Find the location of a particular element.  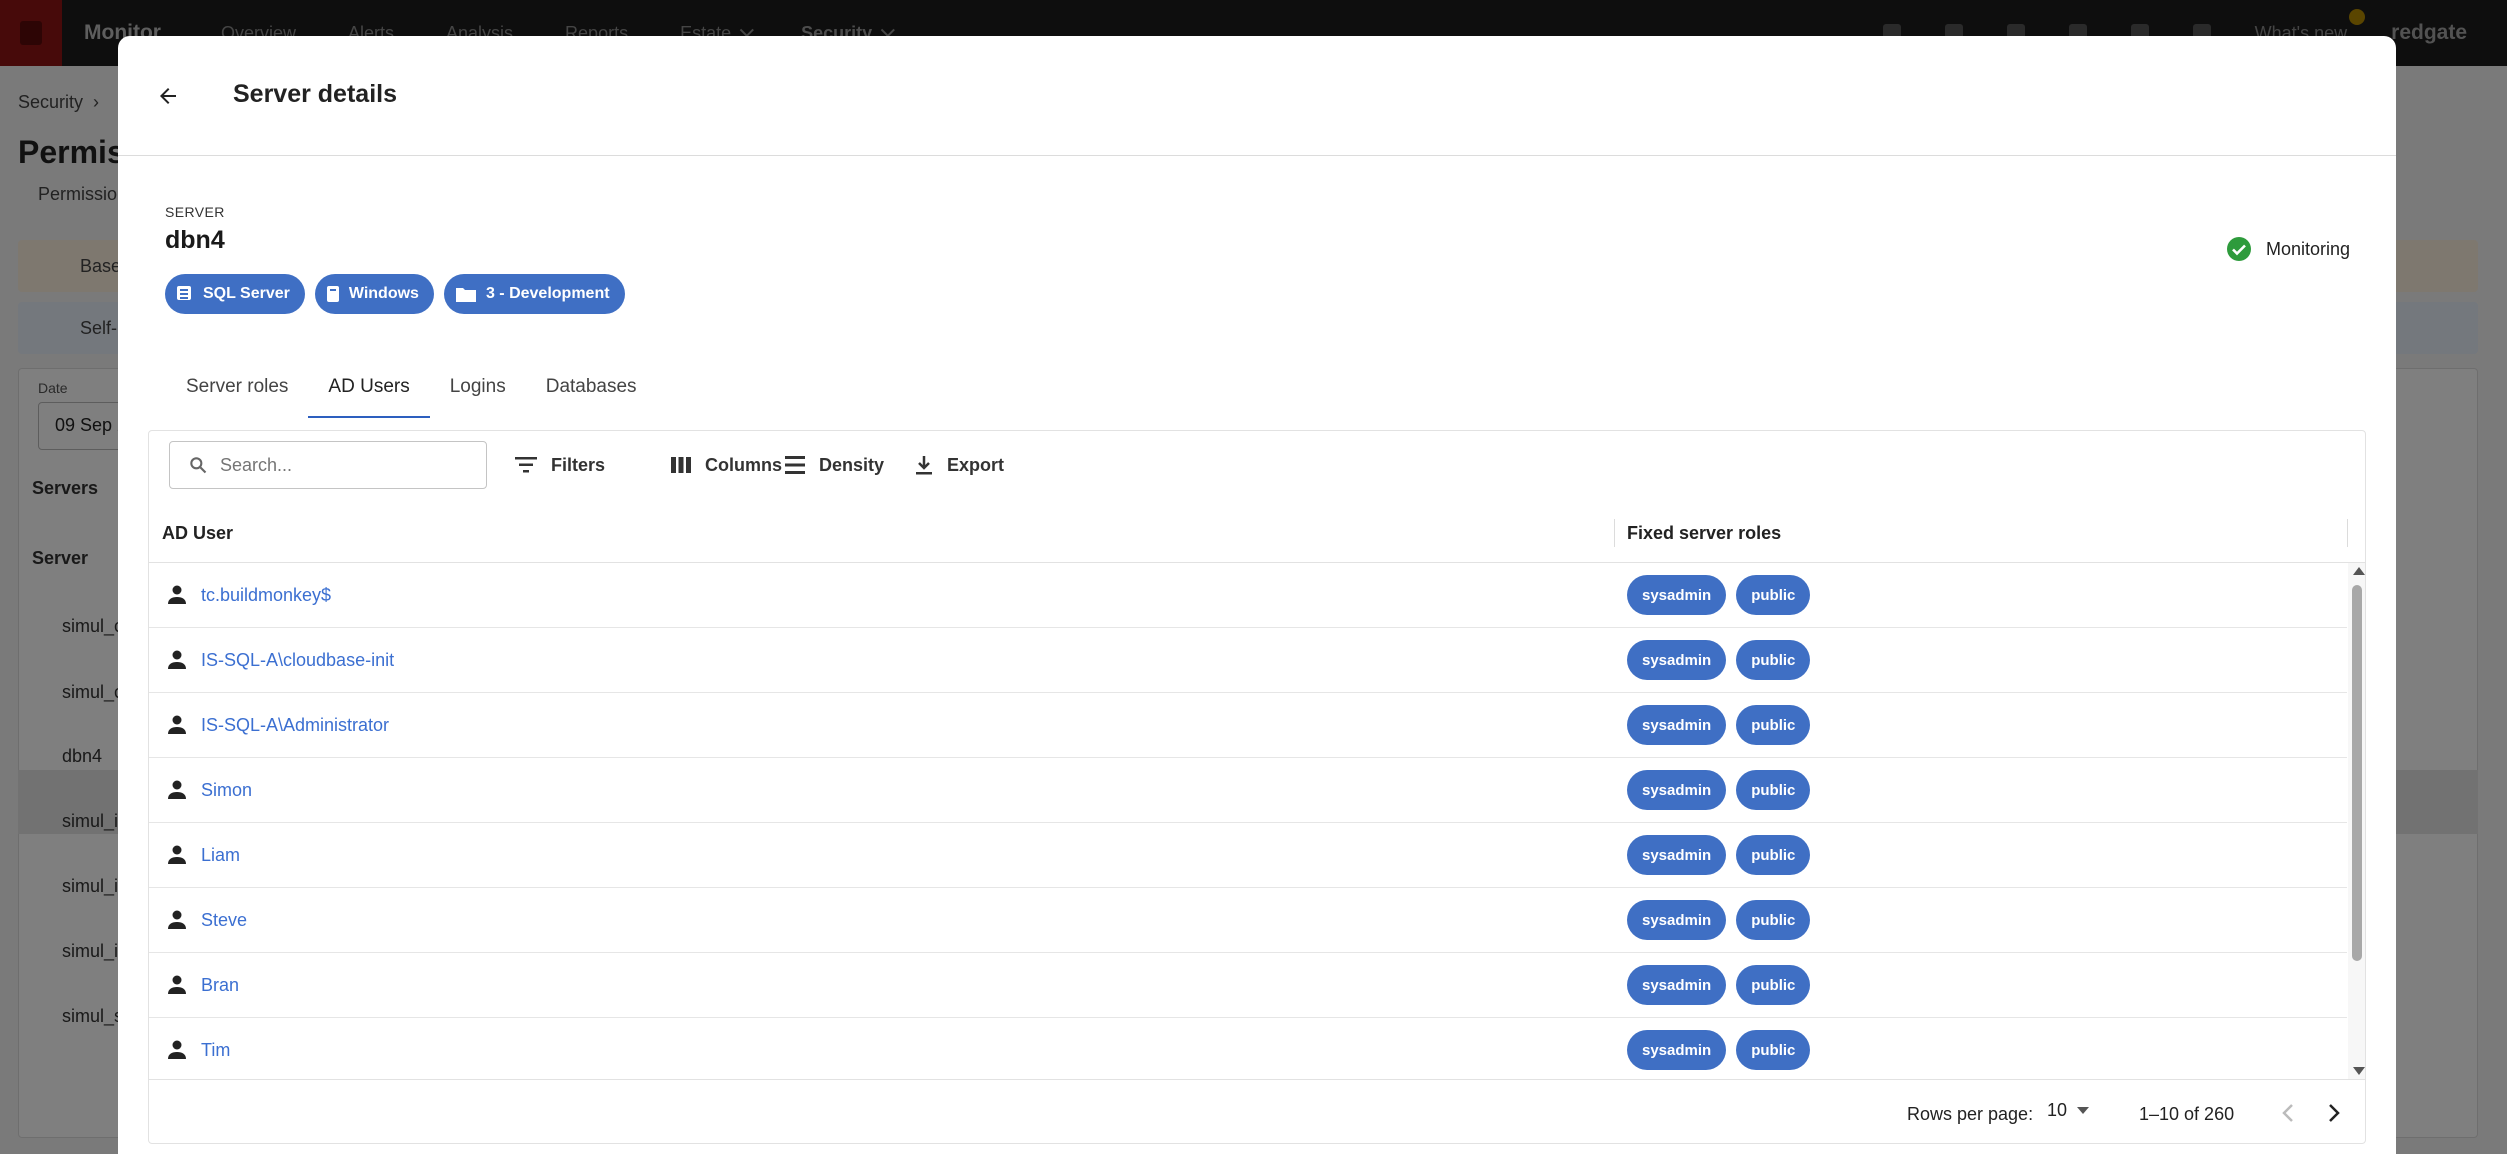

search-box is located at coordinates (328, 465).